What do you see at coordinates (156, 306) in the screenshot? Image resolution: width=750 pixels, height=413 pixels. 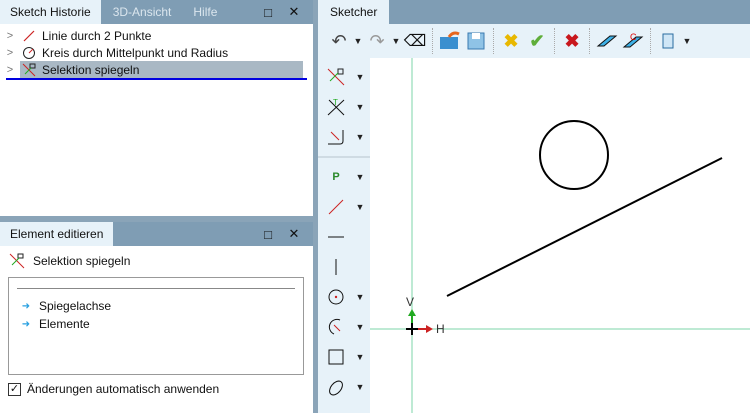 I see `field-spiegelachse: ➜ Spiegelachse` at bounding box center [156, 306].